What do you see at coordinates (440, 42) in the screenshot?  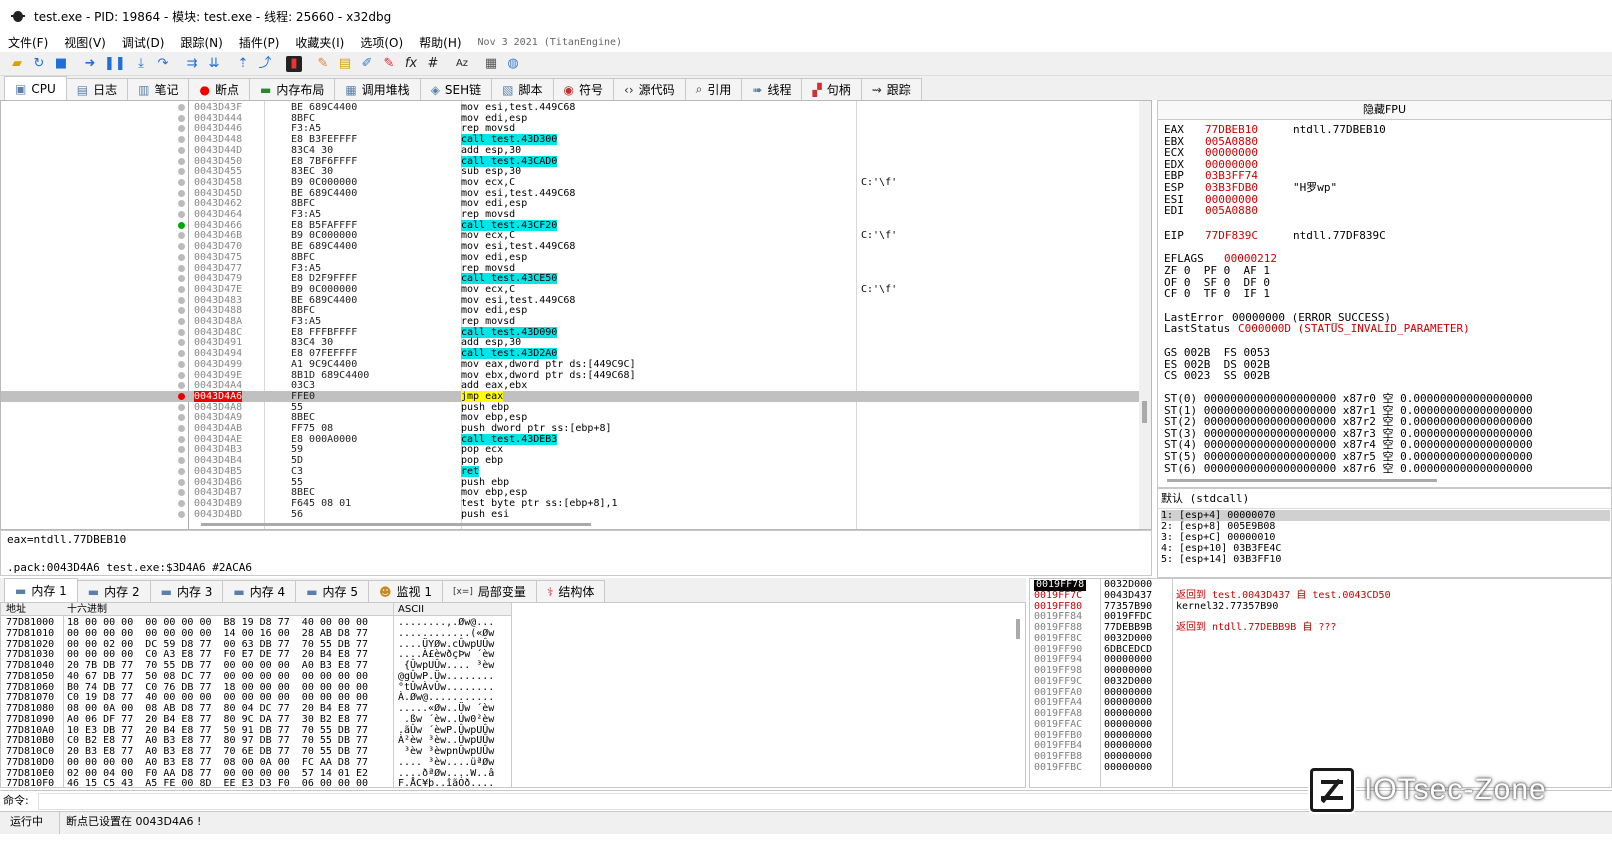 I see `menu-help: 帮助(H)` at bounding box center [440, 42].